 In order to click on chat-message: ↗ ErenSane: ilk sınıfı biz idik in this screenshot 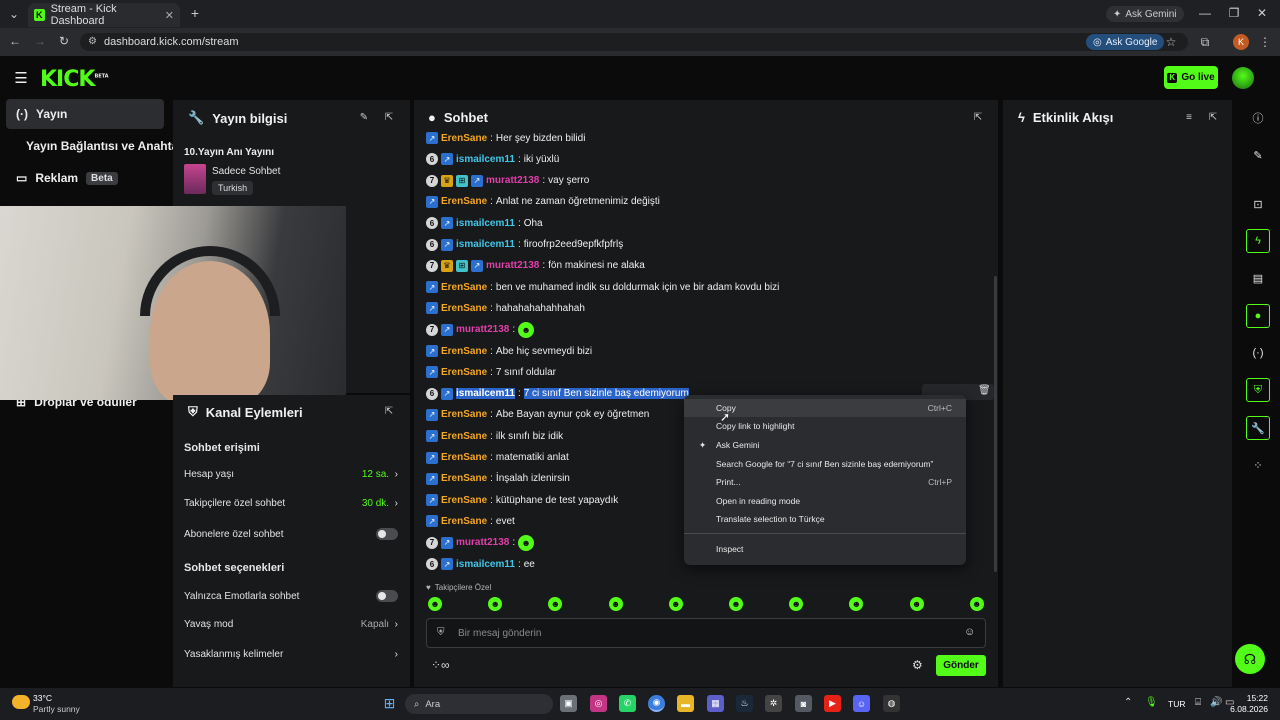, I will do `click(494, 436)`.